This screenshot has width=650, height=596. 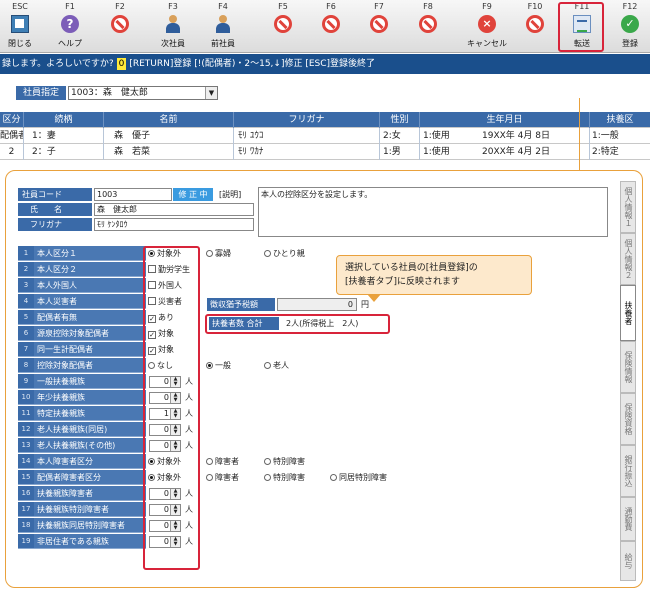 I want to click on radio-label: 老人, so click(x=281, y=365).